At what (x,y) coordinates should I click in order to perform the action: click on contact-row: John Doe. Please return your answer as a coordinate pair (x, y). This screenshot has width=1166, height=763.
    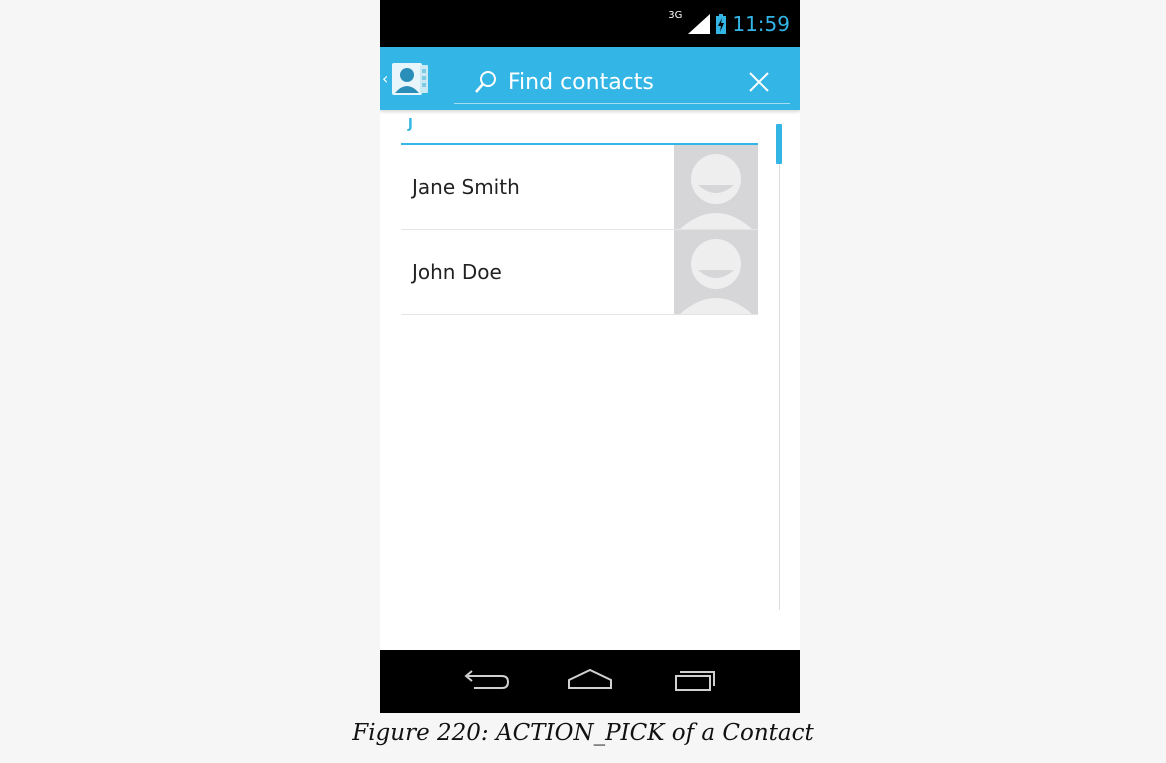
    Looking at the image, I should click on (579, 272).